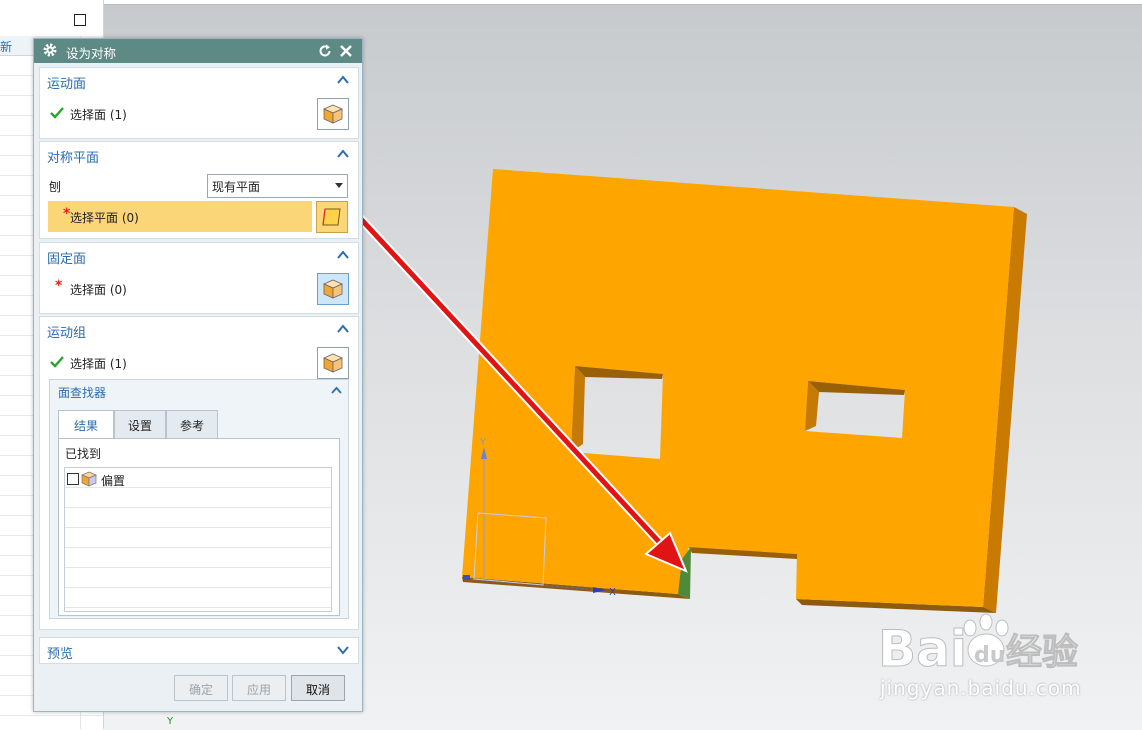 The image size is (1142, 730). I want to click on baidu-logo: Bai du 经验, so click(978, 646).